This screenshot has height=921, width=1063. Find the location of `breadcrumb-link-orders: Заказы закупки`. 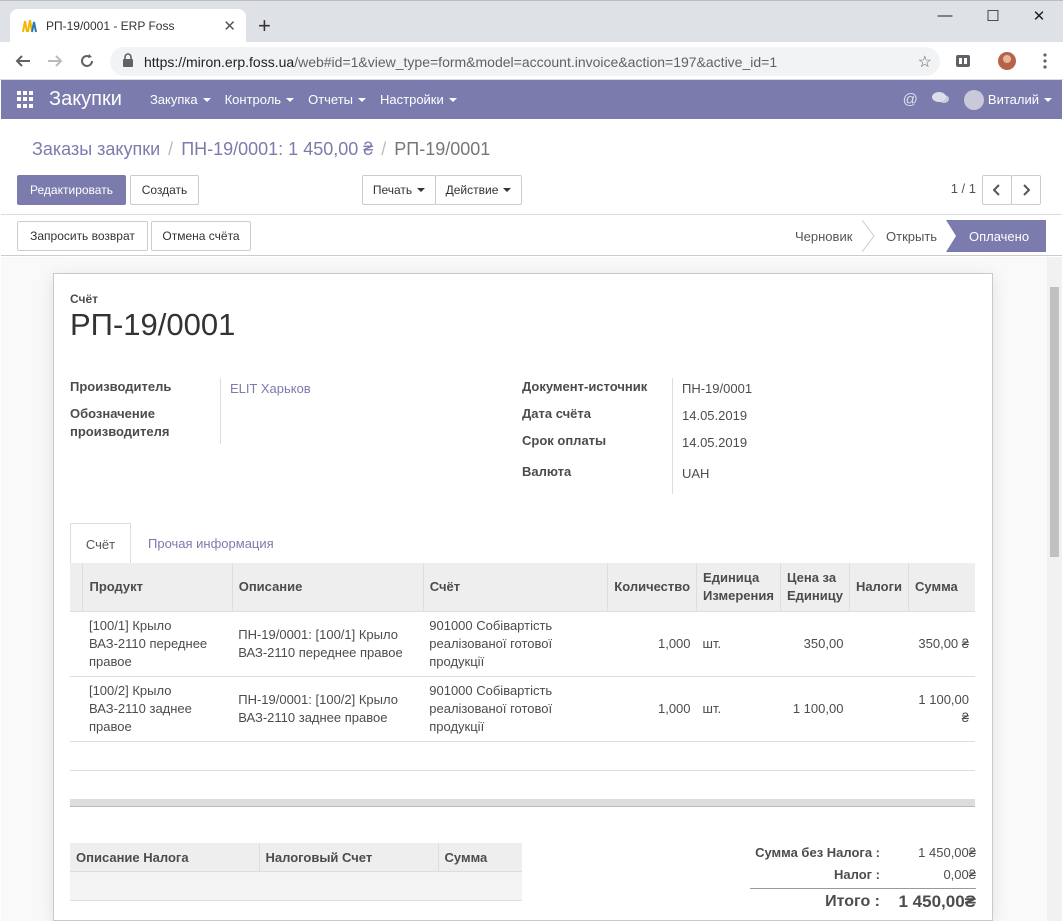

breadcrumb-link-orders: Заказы закупки is located at coordinates (96, 149).